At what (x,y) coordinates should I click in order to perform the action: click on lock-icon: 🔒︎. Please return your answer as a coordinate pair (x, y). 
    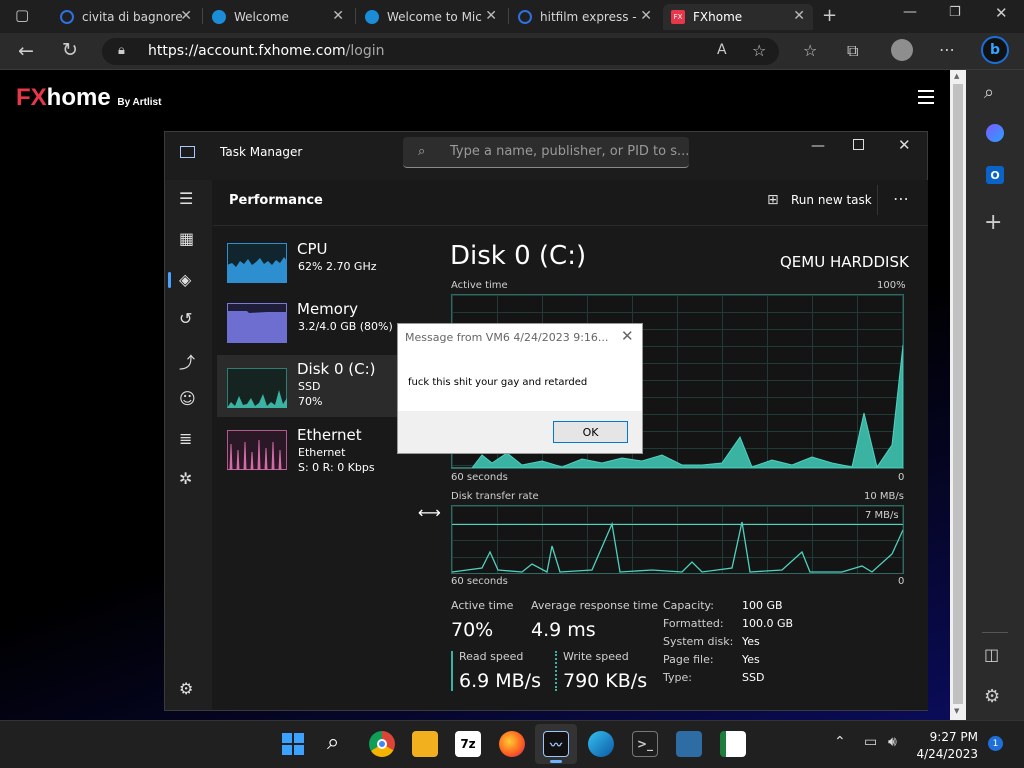
    Looking at the image, I should click on (121, 50).